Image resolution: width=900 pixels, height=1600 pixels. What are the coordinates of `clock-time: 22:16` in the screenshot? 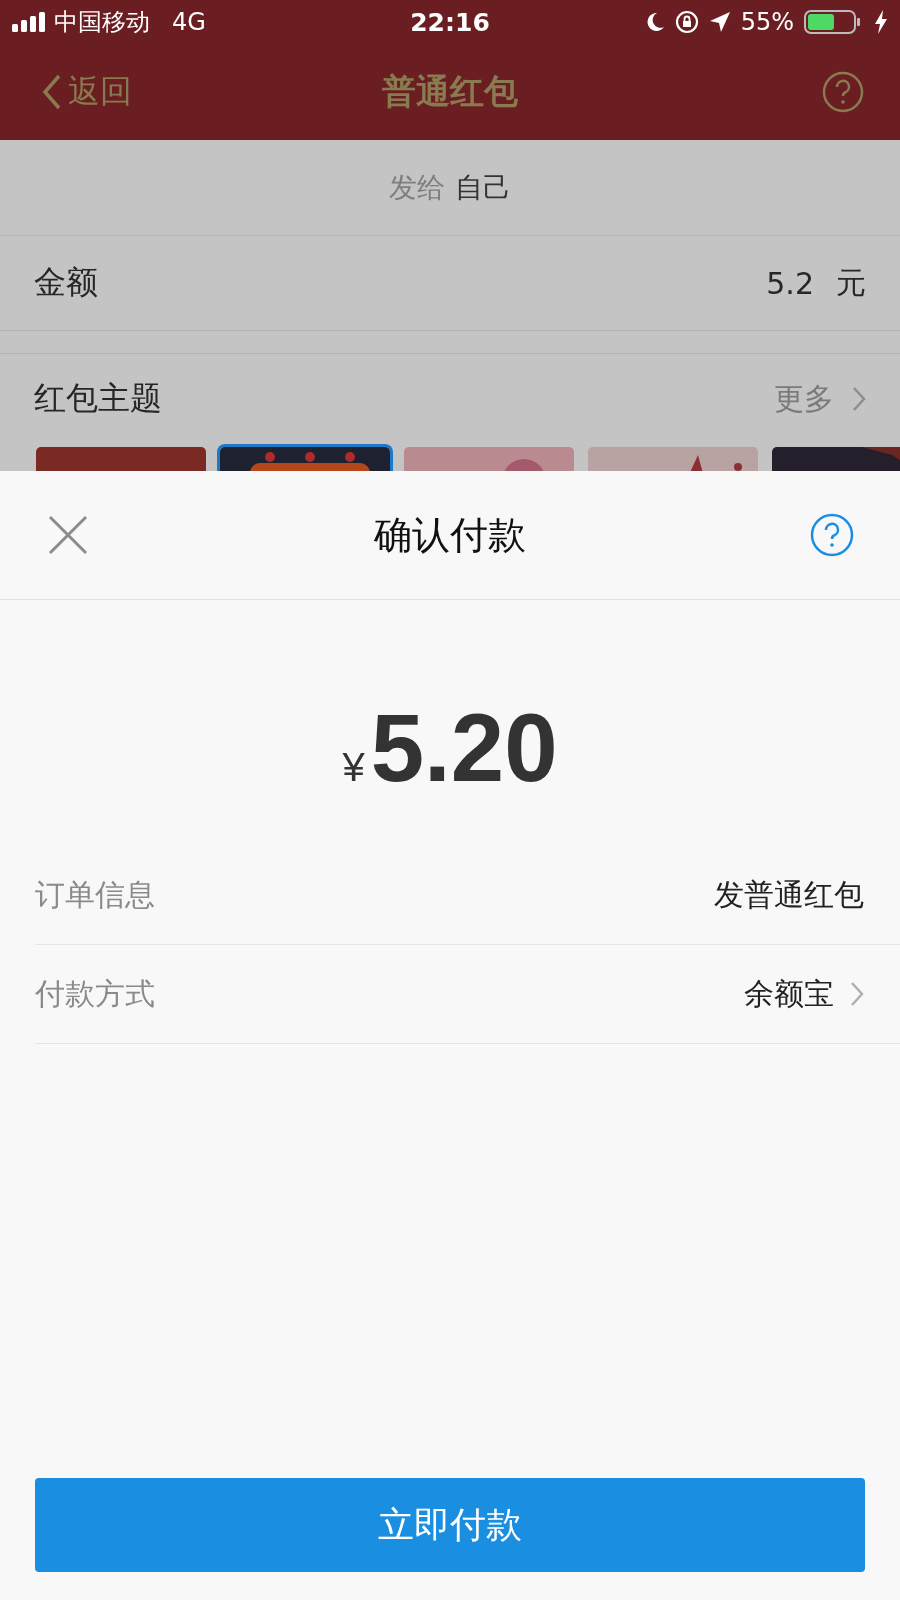 It's located at (450, 22).